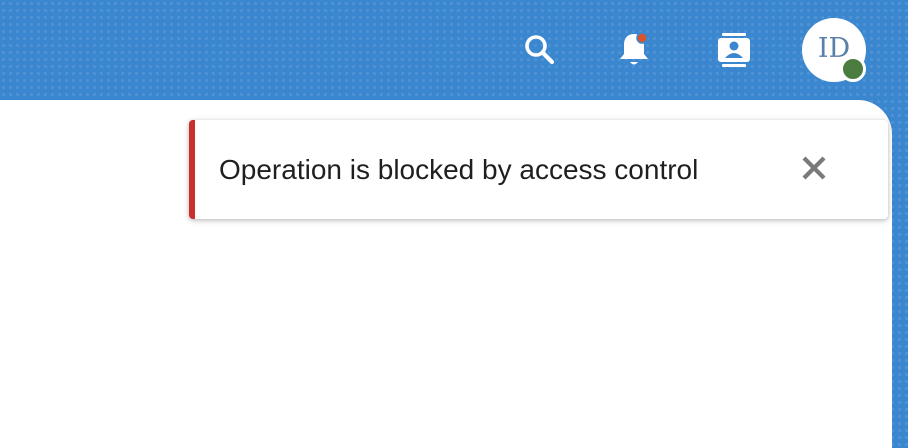 This screenshot has height=448, width=908. What do you see at coordinates (834, 50) in the screenshot?
I see `user-avatar: ID` at bounding box center [834, 50].